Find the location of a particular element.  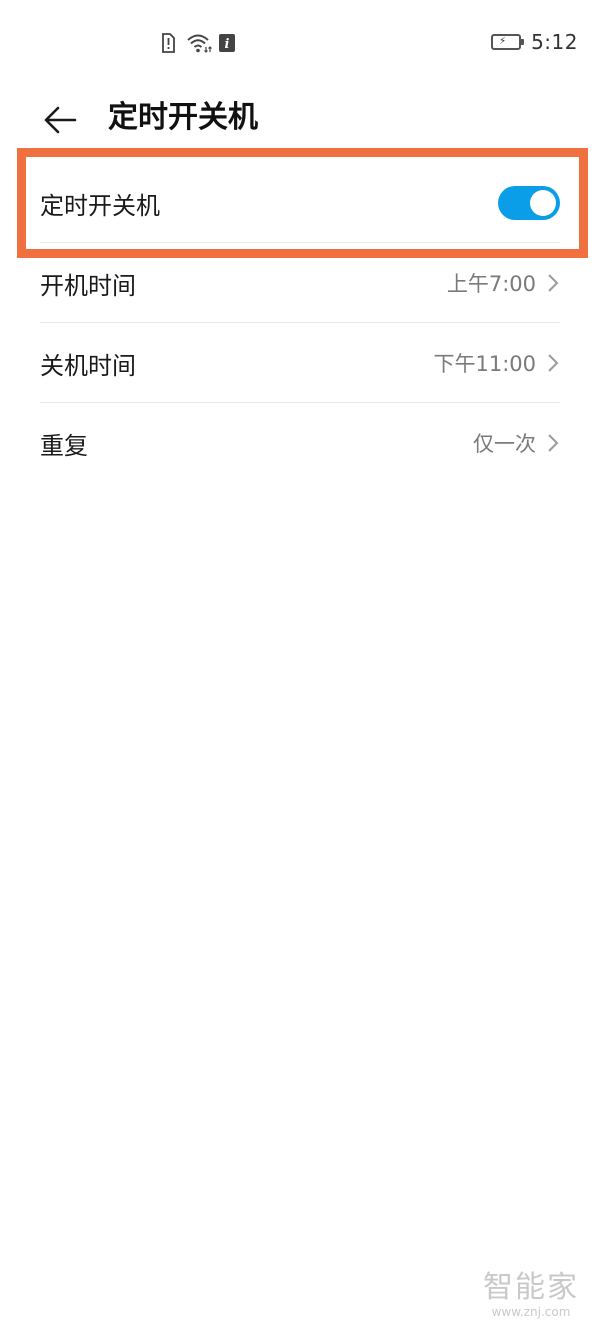

watermark: 智能家 www.znj.com is located at coordinates (531, 1295).